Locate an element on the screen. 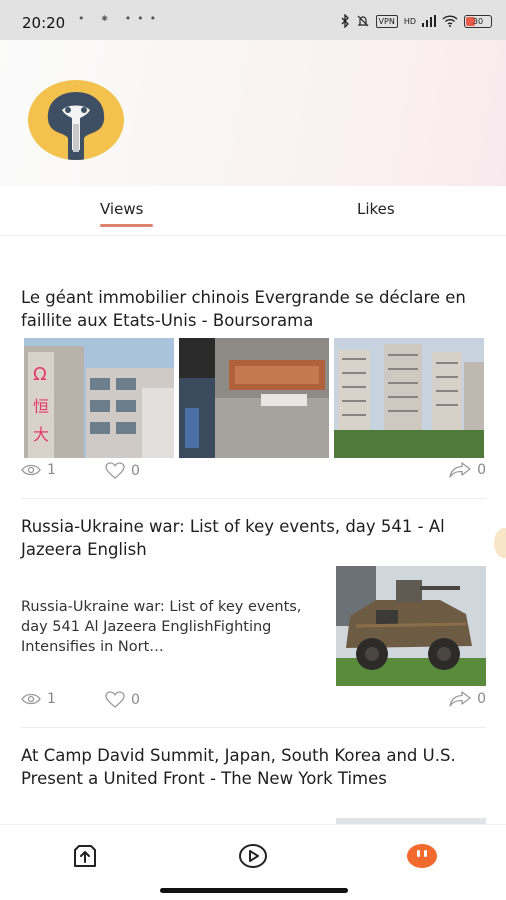 The height and width of the screenshot is (900, 506). svg-text: 大 is located at coordinates (41, 434).